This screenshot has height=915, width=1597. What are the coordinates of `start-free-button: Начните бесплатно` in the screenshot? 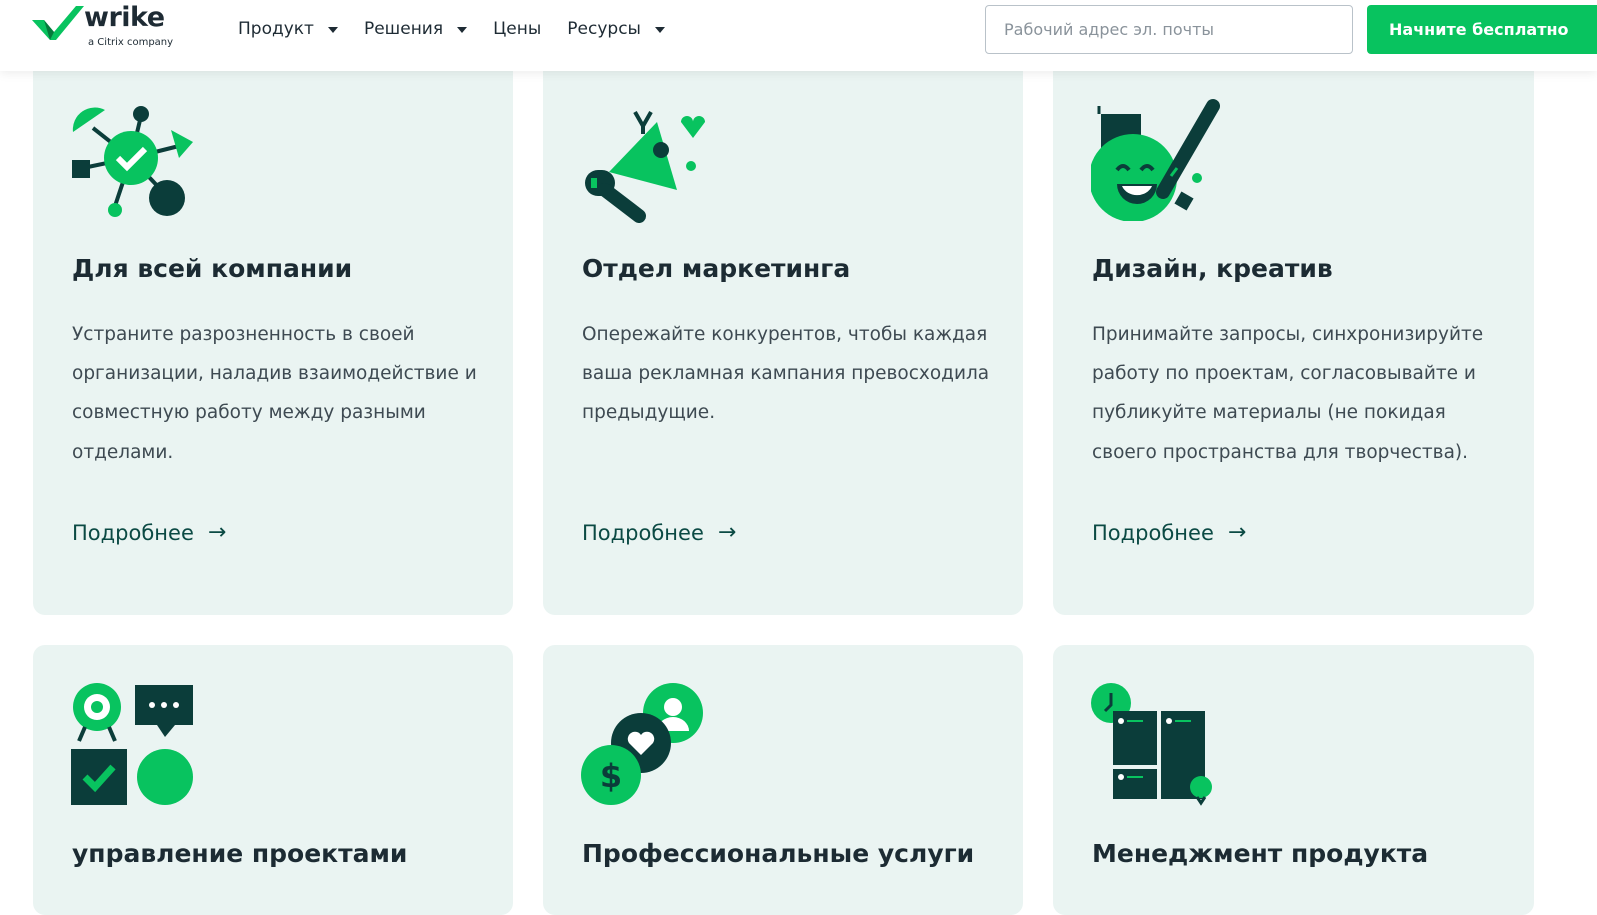 It's located at (1482, 29).